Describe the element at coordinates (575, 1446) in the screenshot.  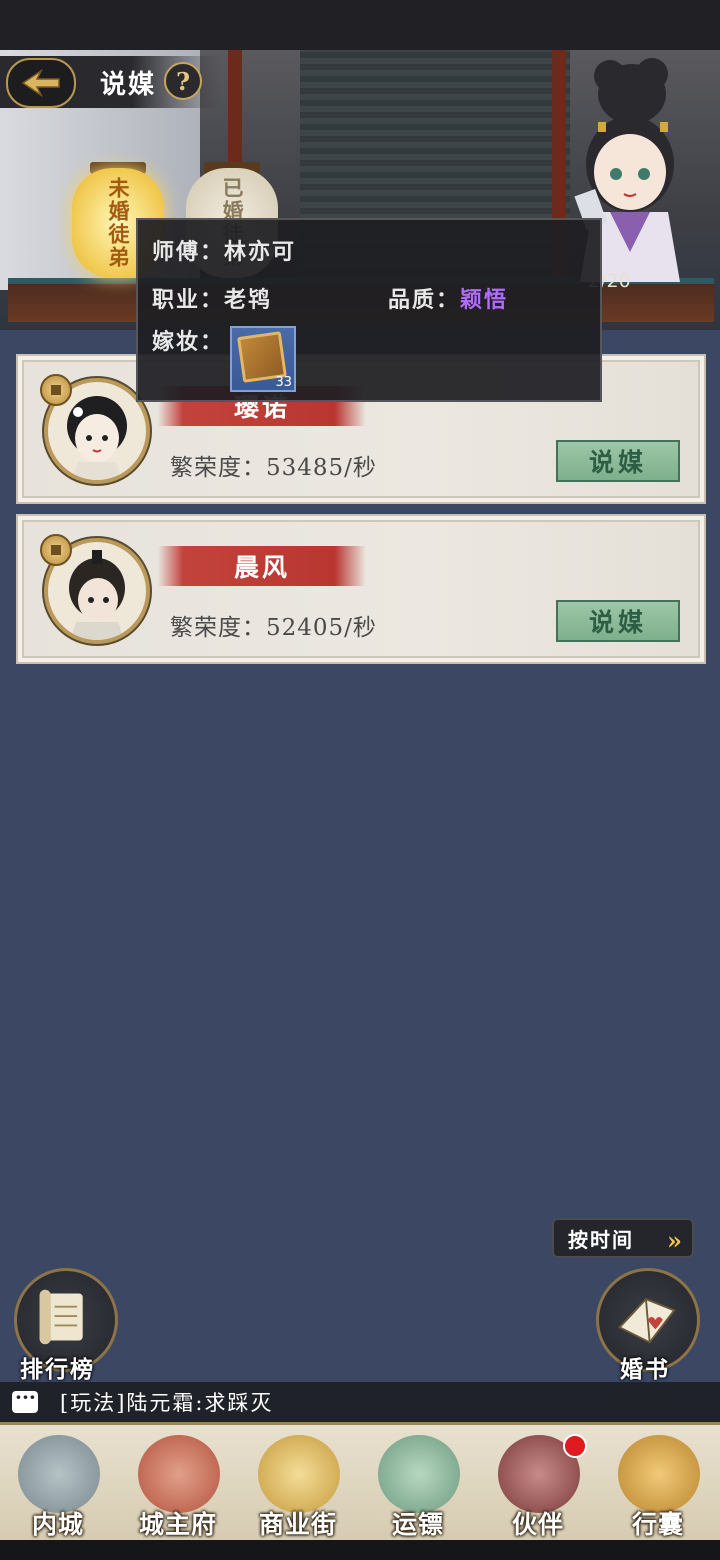
I see `notification-dot` at that location.